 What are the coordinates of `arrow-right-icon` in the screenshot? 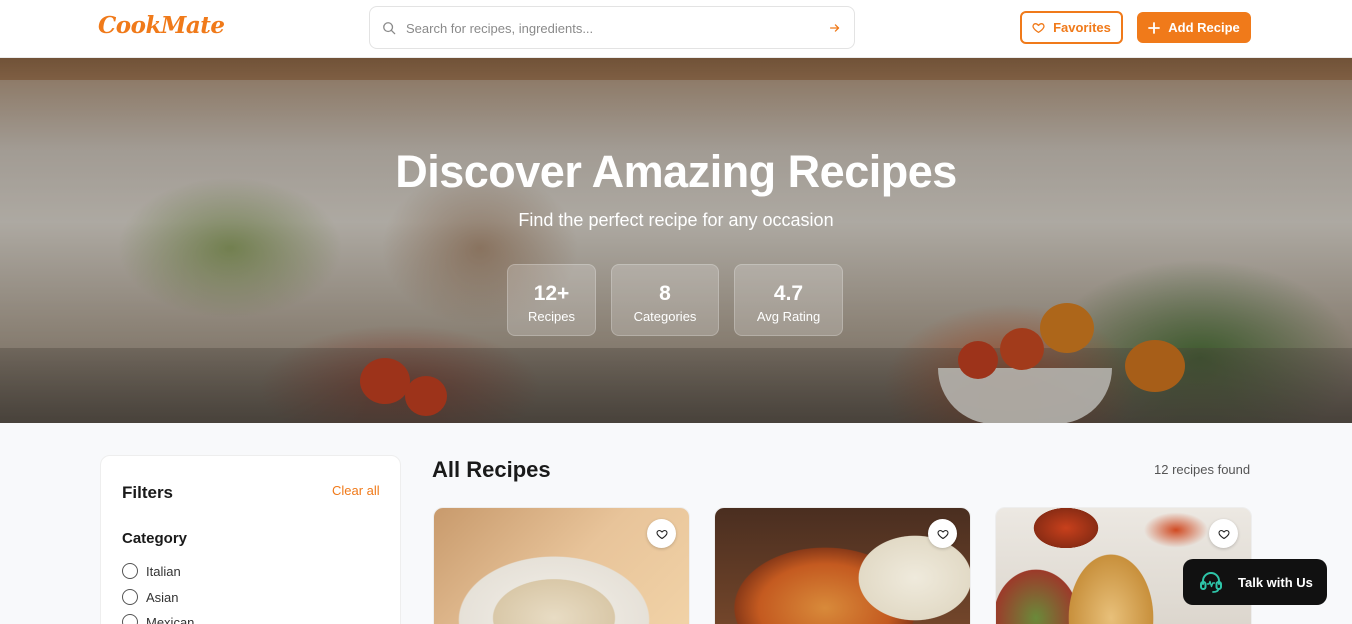 It's located at (835, 28).